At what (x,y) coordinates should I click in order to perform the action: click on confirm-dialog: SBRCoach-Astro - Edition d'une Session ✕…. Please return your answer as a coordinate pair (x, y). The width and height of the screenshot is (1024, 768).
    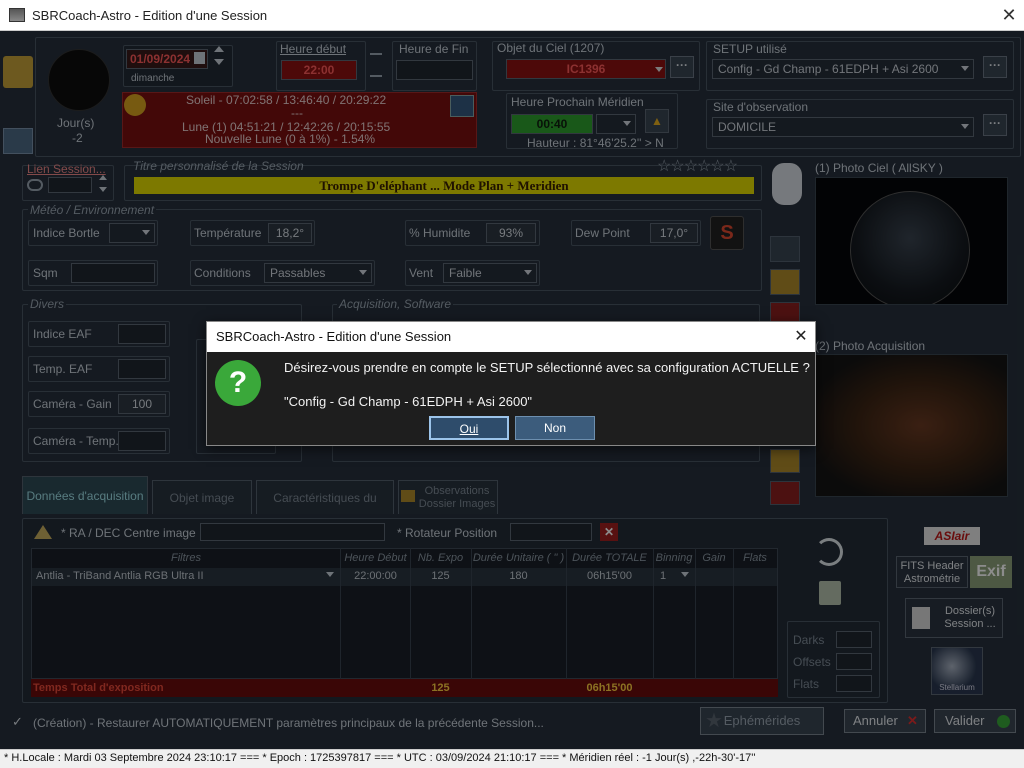
    Looking at the image, I should click on (511, 383).